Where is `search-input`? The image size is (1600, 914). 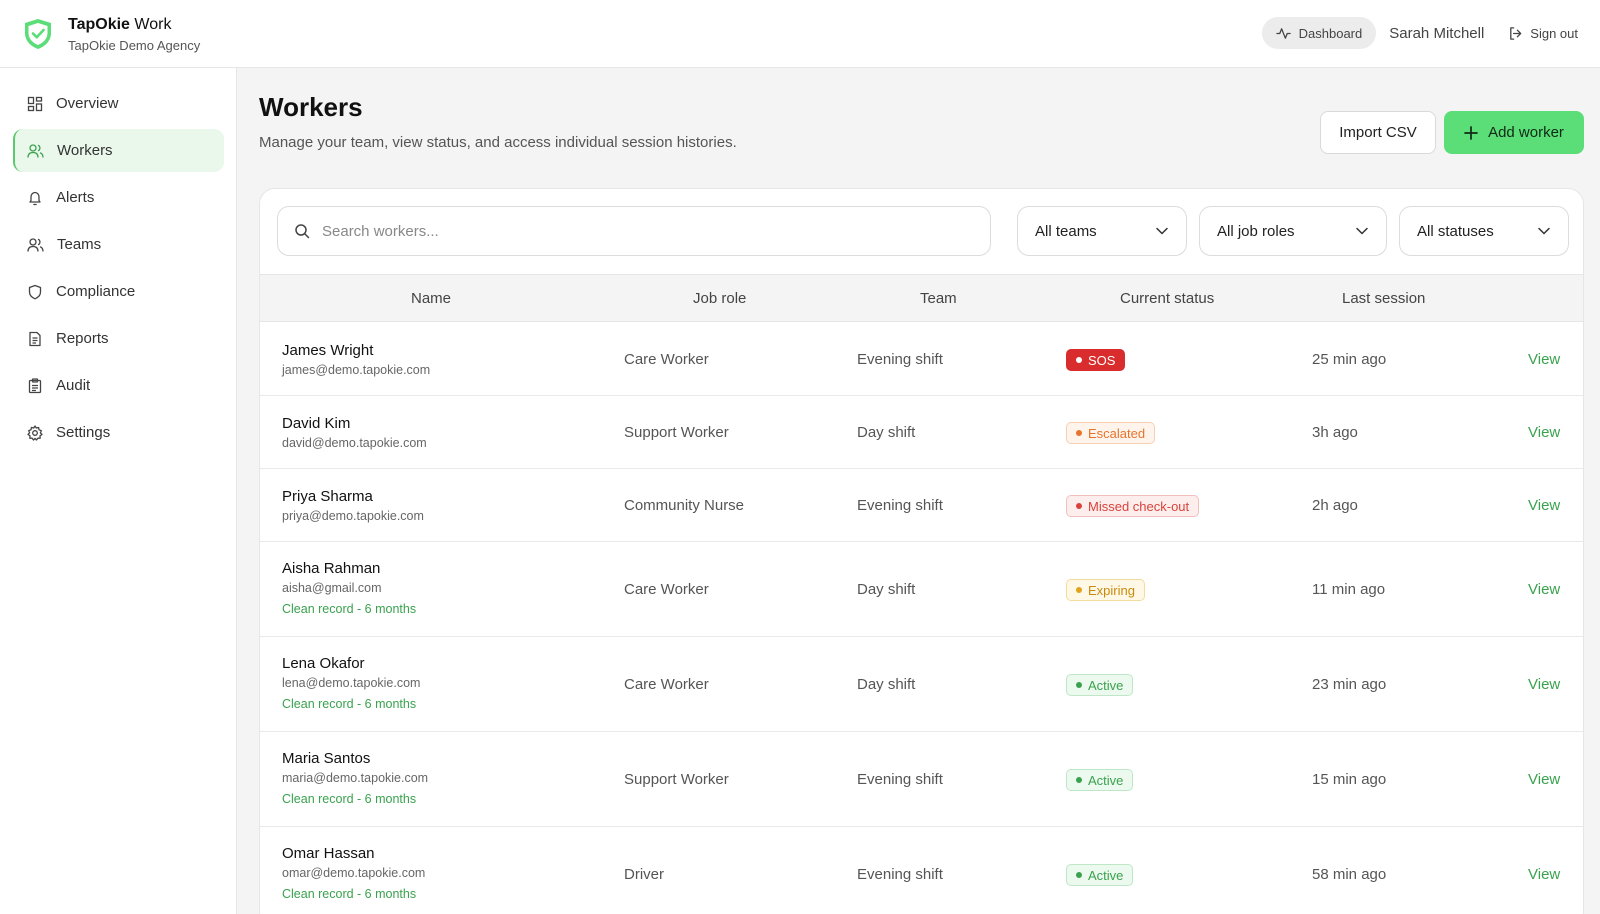
search-input is located at coordinates (642, 231).